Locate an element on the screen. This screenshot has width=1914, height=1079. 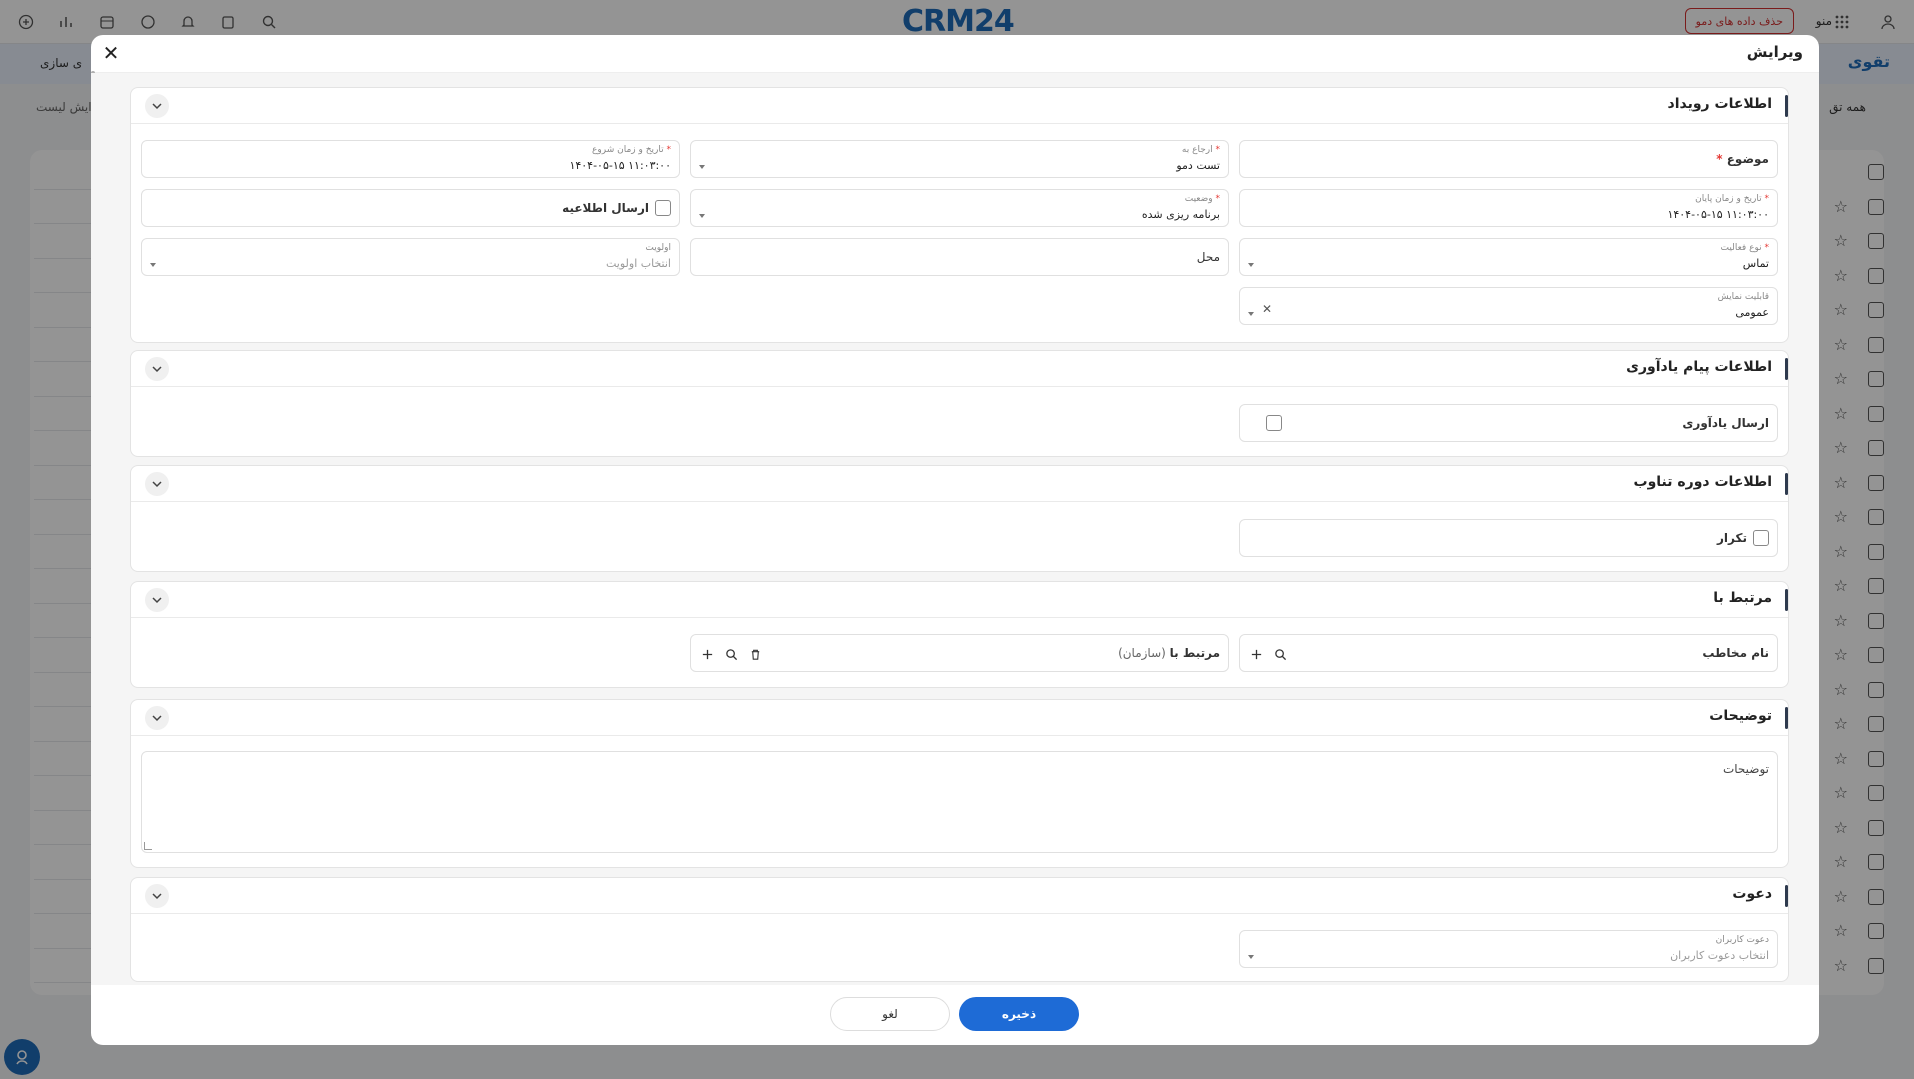
visibility-field: قابلیت نمایش عمومی ✕ is located at coordinates (1508, 306).